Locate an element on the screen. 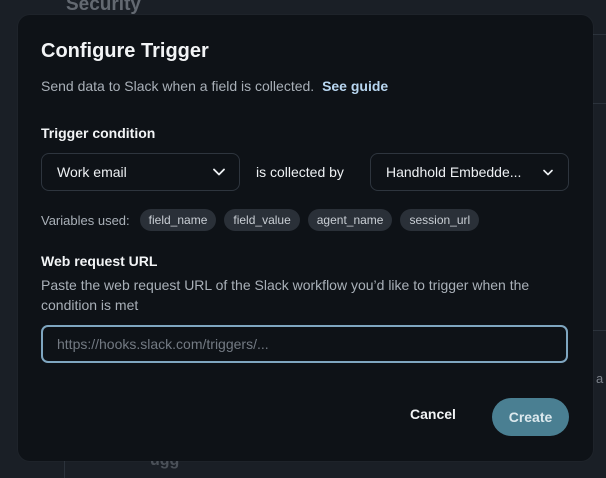 The height and width of the screenshot is (478, 606). create-button: Create is located at coordinates (530, 417).